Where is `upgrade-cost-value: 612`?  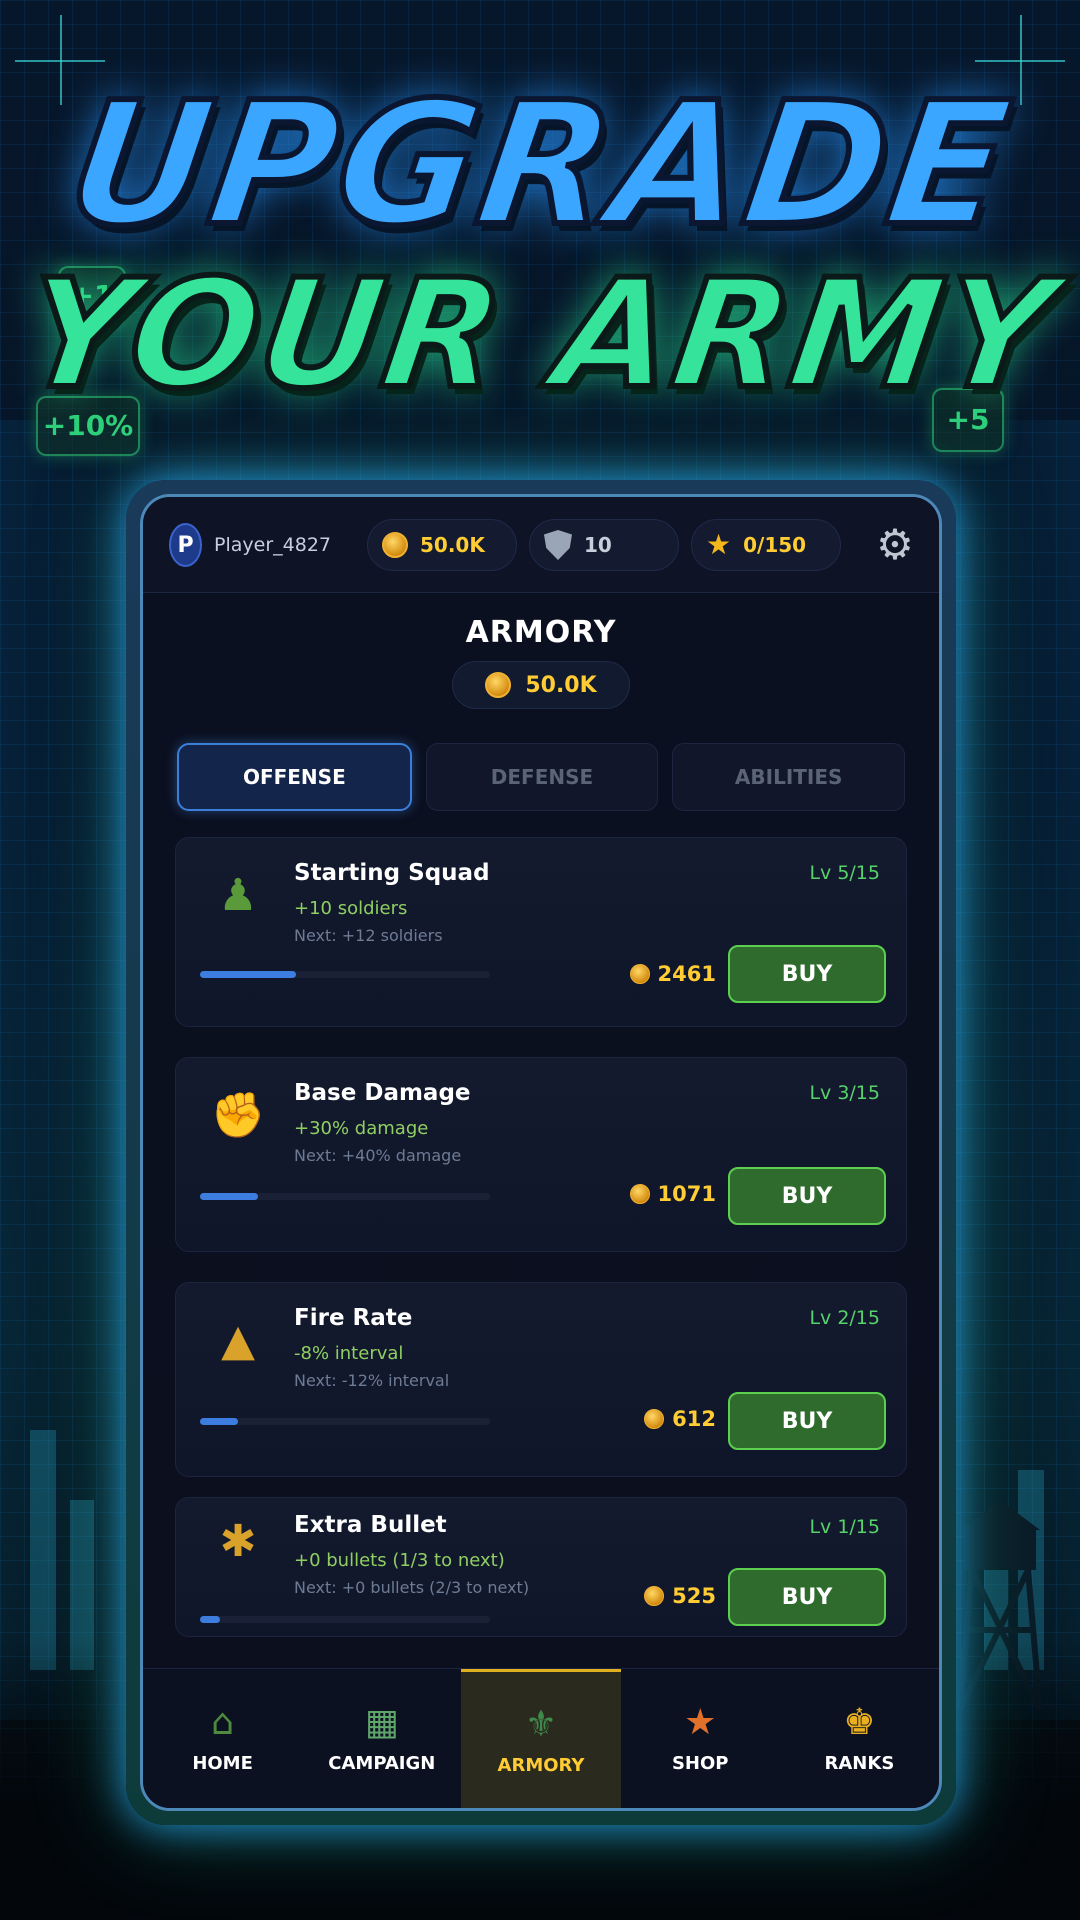
upgrade-cost-value: 612 is located at coordinates (694, 1419).